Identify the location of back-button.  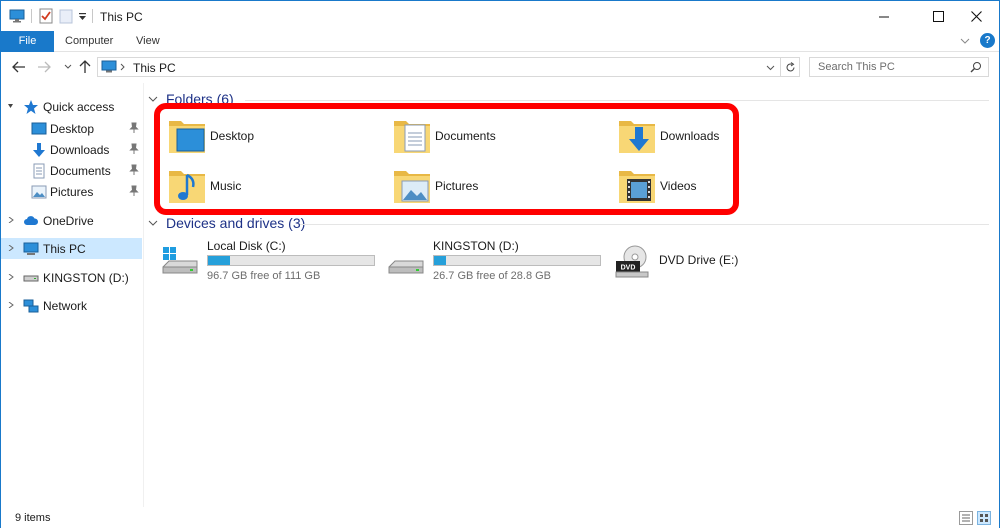
(19, 67).